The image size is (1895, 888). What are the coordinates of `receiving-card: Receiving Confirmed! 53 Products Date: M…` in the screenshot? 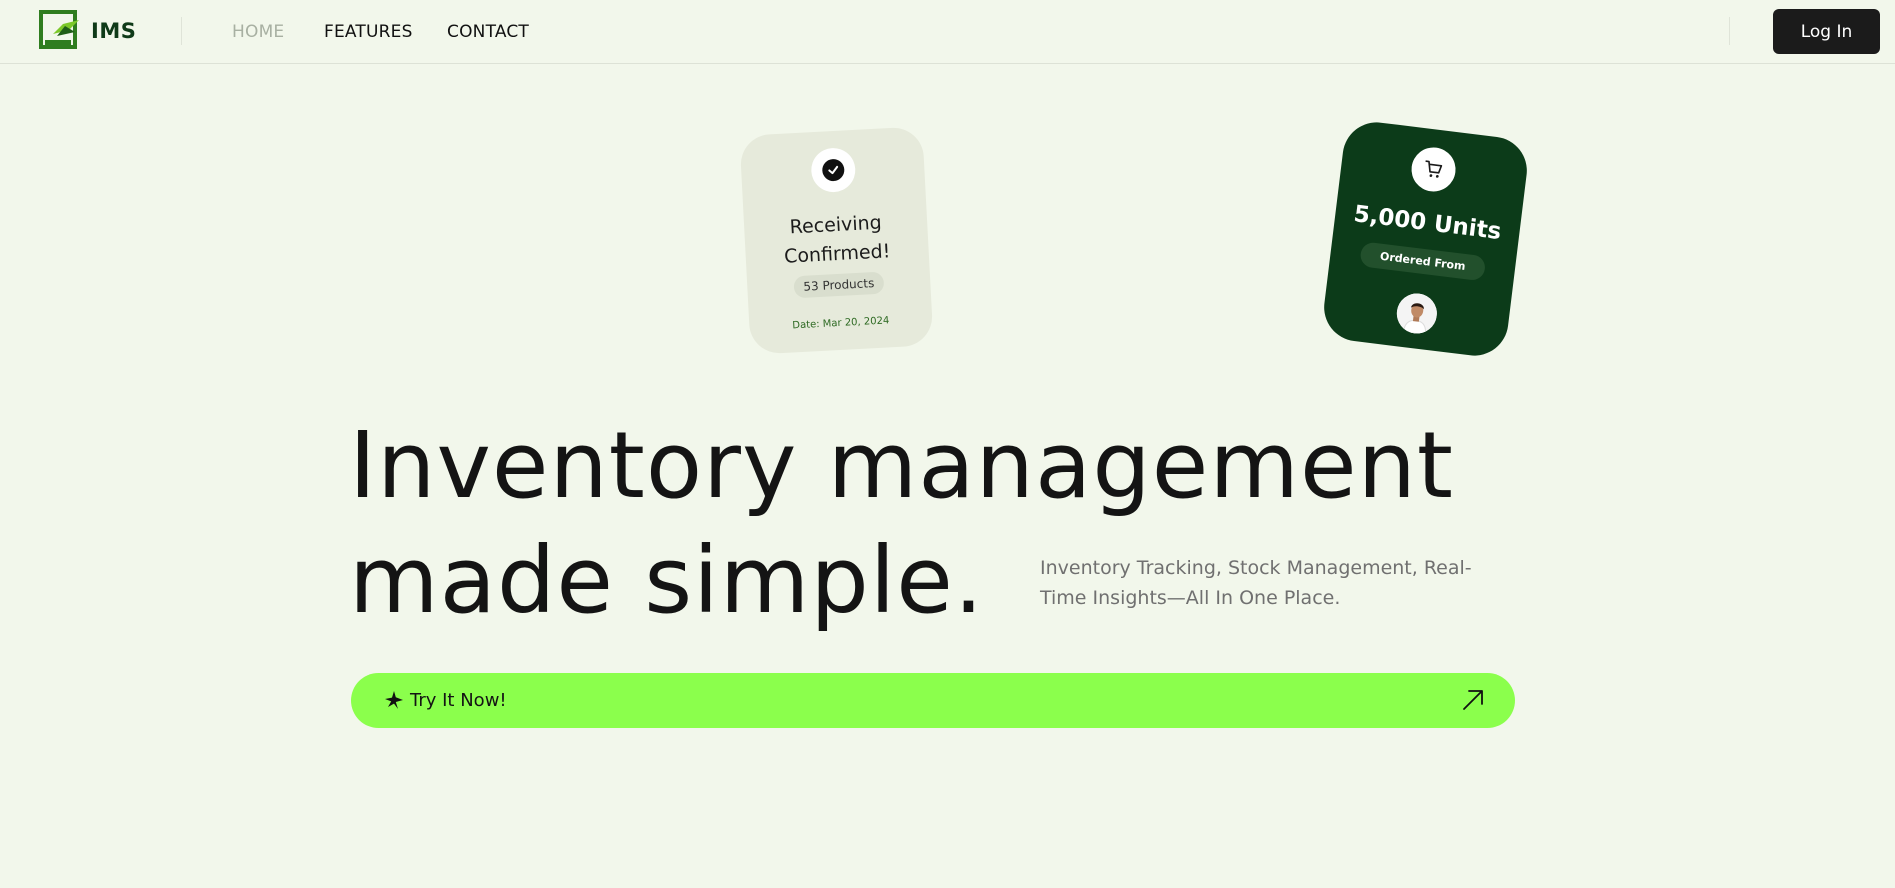 It's located at (836, 240).